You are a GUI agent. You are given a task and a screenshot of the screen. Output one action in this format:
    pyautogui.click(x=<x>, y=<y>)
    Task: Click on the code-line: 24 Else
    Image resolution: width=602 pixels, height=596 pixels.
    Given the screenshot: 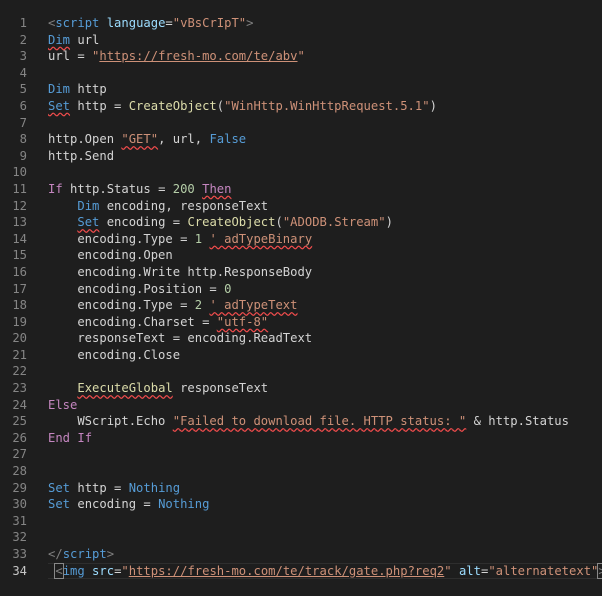 What is the action you would take?
    pyautogui.click(x=301, y=405)
    